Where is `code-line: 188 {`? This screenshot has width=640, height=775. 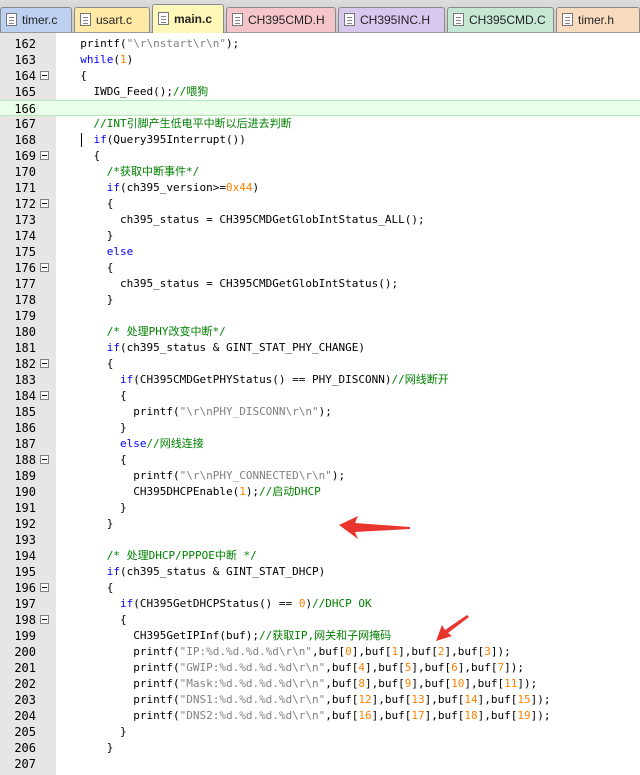 code-line: 188 { is located at coordinates (320, 460).